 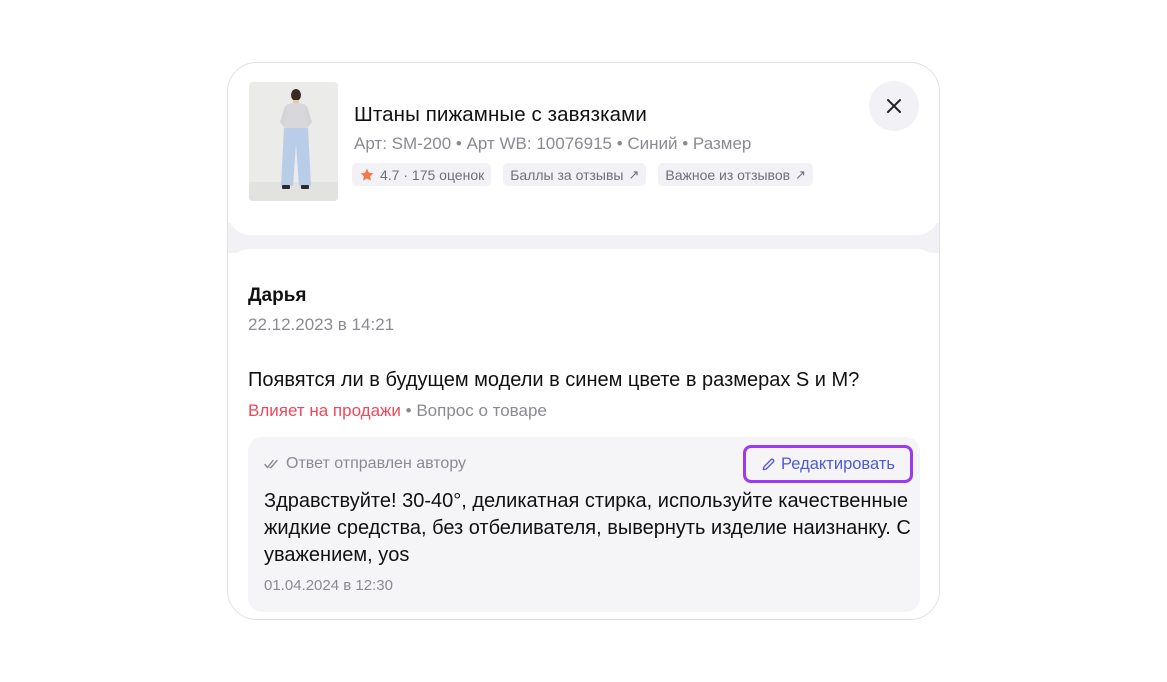 I want to click on author-name: Дарья, so click(x=277, y=295).